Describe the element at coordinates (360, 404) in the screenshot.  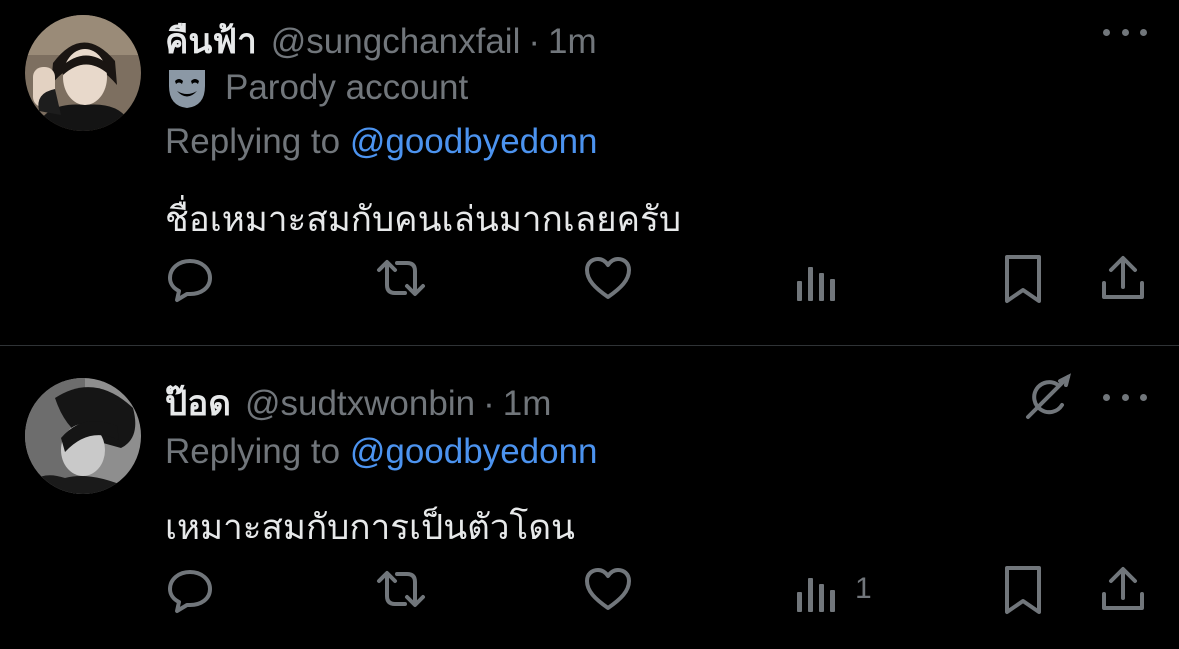
I see `user-handle: @sudtxwonbin` at that location.